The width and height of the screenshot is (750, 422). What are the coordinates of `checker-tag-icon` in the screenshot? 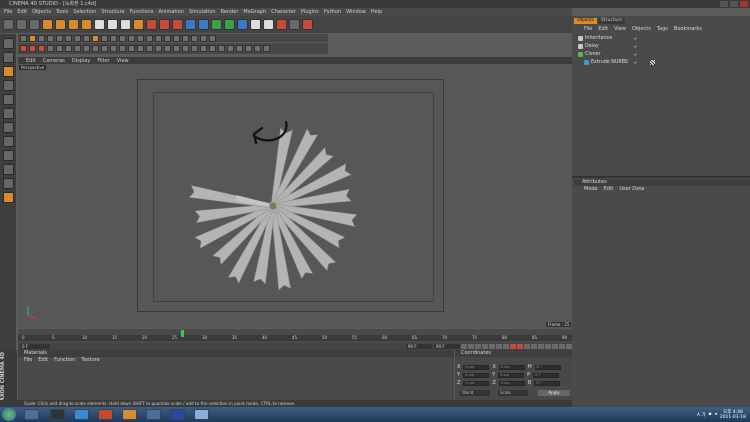 It's located at (652, 62).